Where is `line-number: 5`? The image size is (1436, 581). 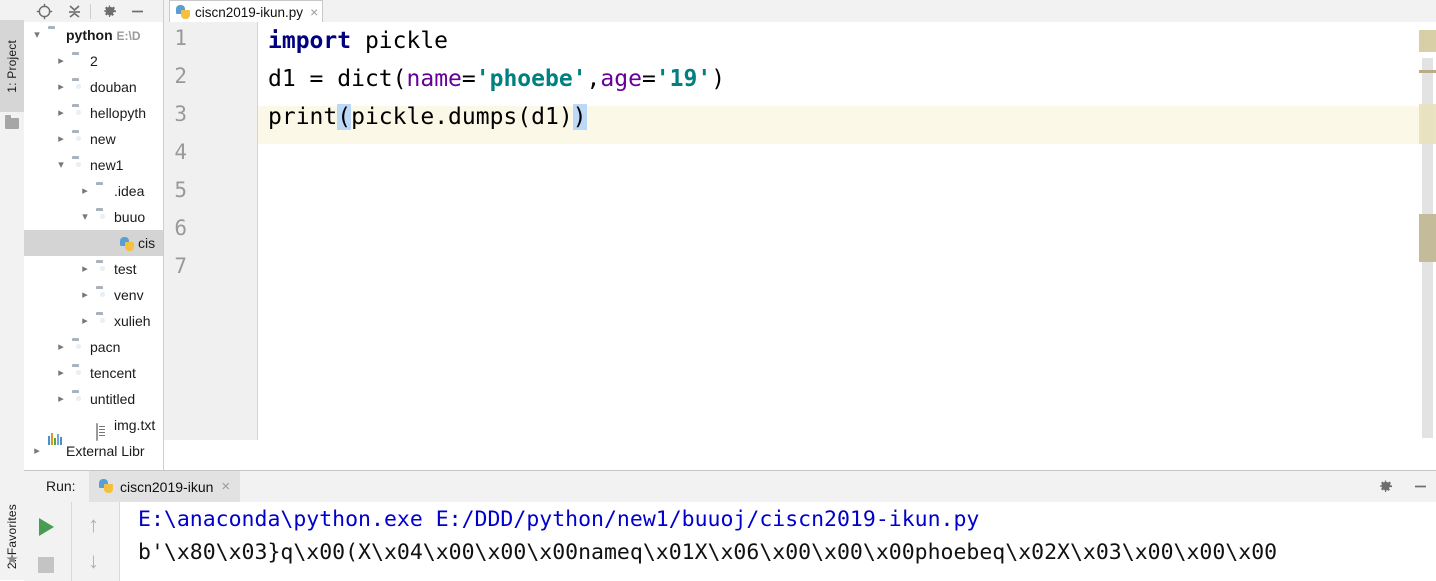 line-number: 5 is located at coordinates (180, 190).